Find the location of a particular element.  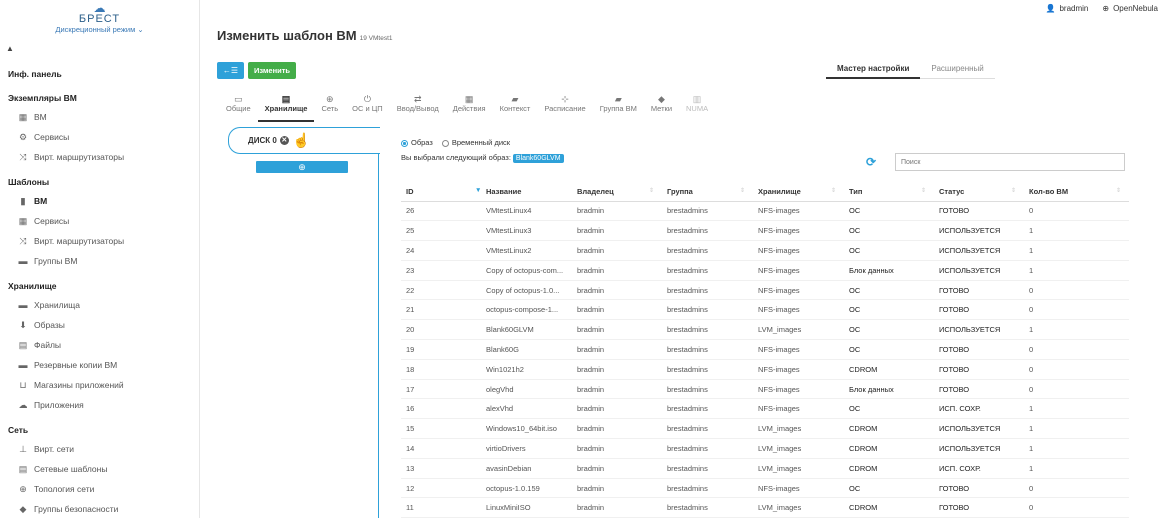

column-header: Название ▼ is located at coordinates (523, 192).